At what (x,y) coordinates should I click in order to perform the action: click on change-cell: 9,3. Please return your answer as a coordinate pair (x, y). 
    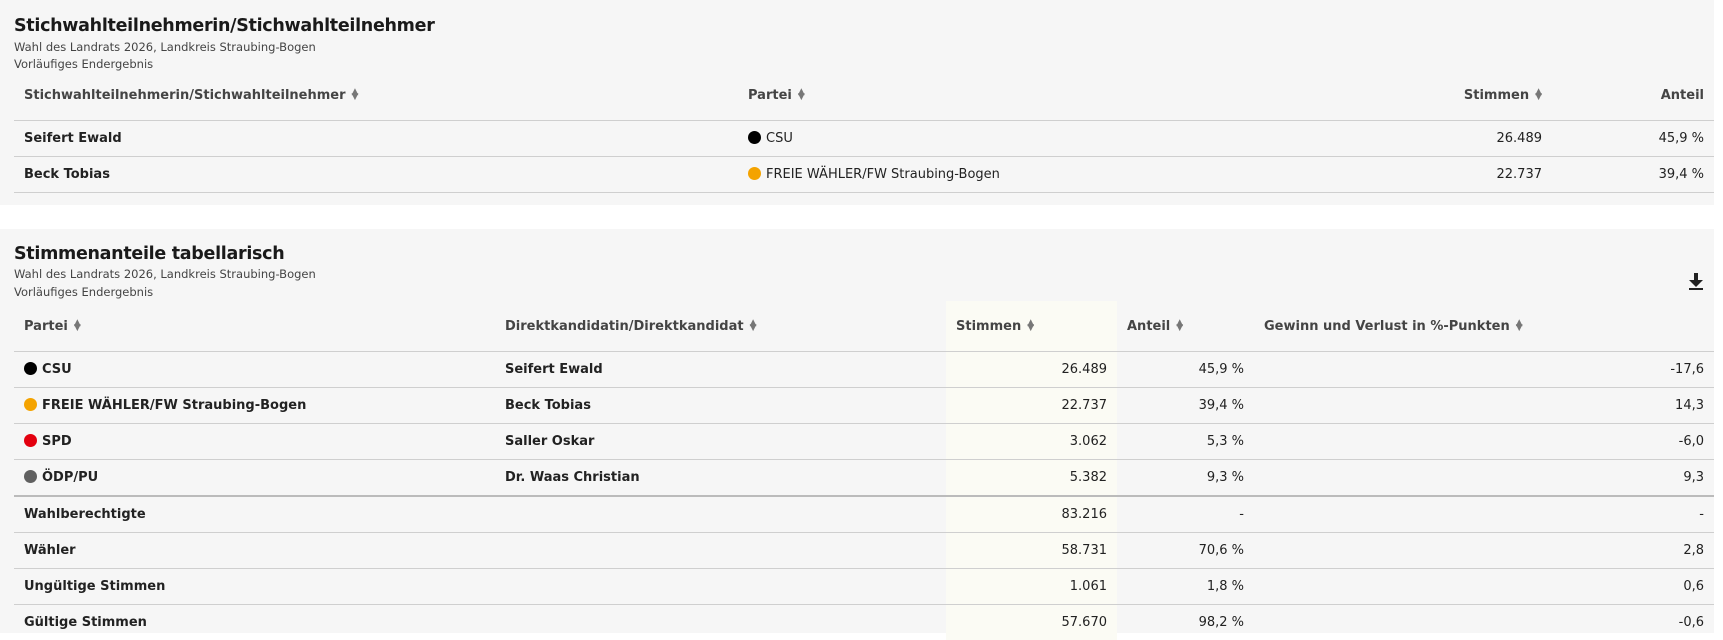
    Looking at the image, I should click on (1484, 478).